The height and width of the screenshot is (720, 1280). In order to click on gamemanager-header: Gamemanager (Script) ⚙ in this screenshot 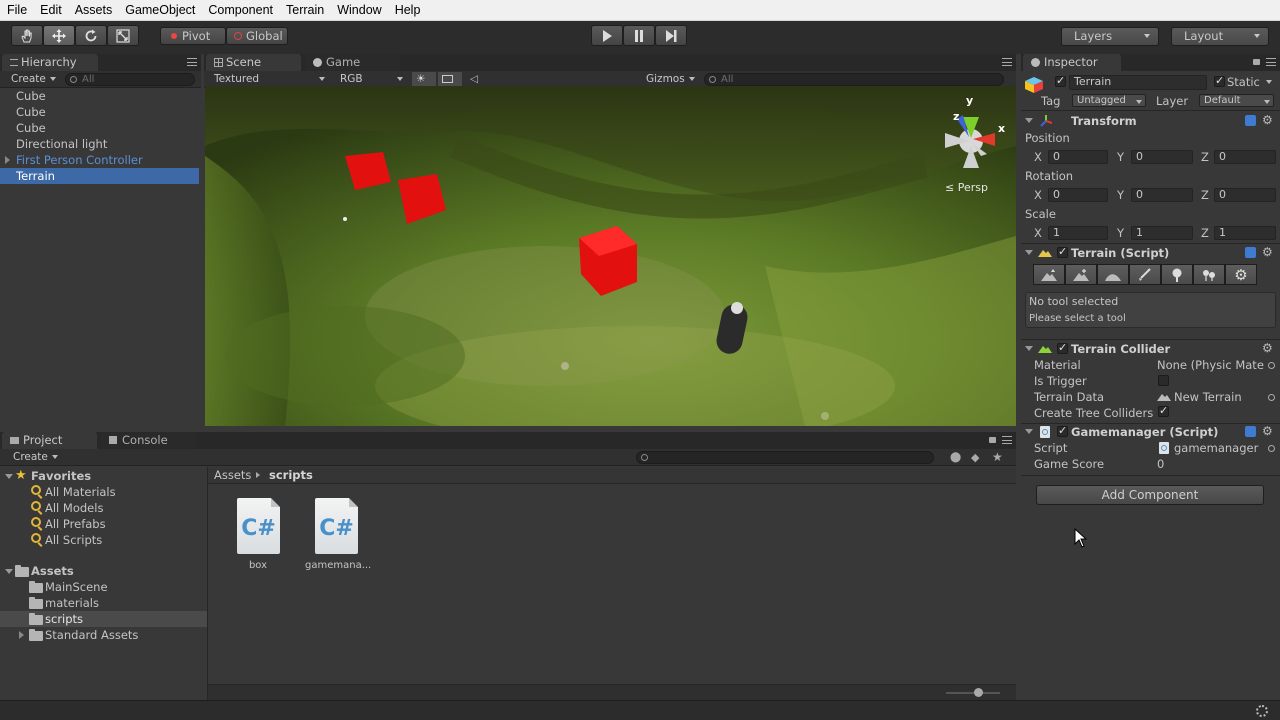, I will do `click(1150, 432)`.